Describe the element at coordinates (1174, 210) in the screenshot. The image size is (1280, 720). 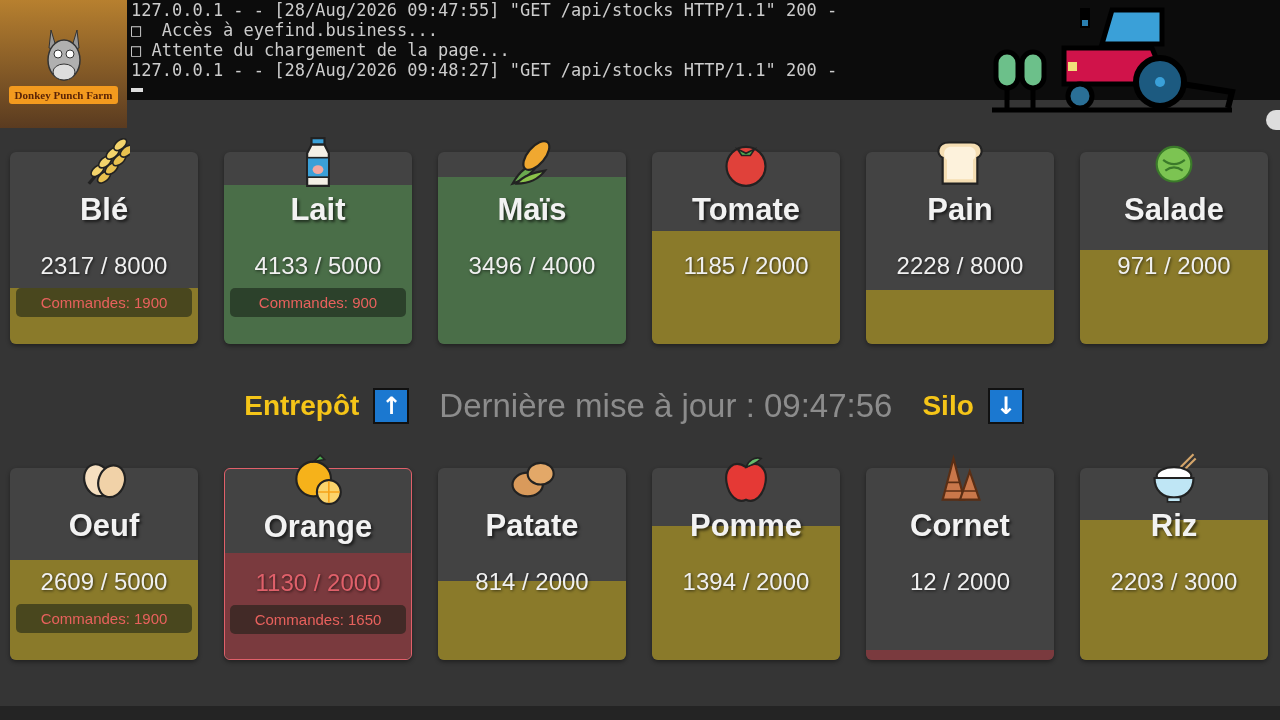
I see `product-name: Salade` at that location.